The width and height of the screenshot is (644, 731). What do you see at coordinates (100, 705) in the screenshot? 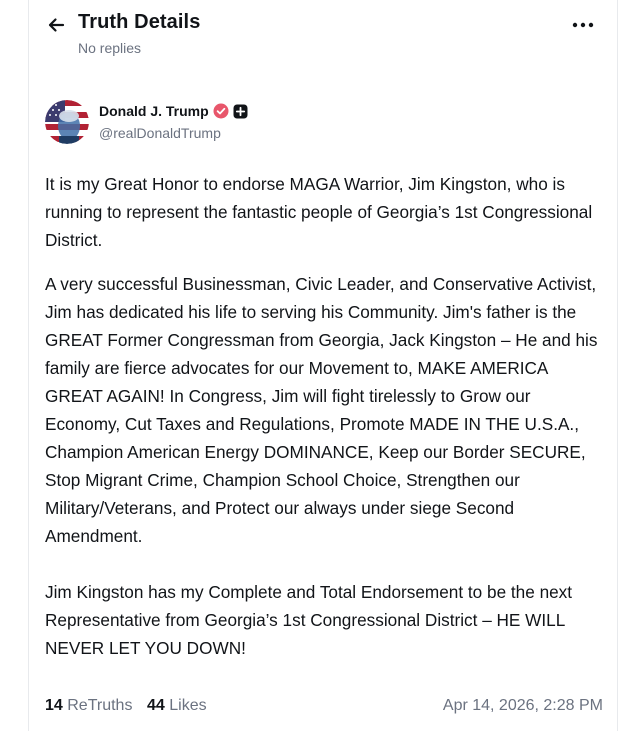
I see `retruths-label: ReTruths` at bounding box center [100, 705].